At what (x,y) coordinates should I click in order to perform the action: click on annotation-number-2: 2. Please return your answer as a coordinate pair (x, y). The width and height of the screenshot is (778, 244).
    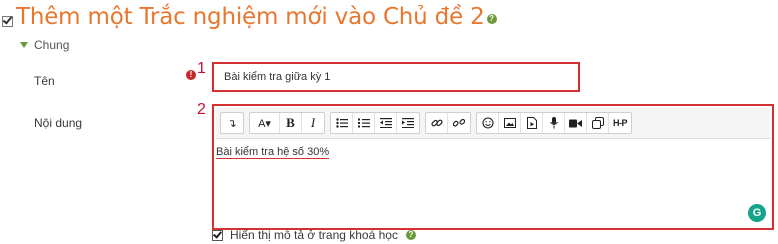
    Looking at the image, I should click on (201, 109).